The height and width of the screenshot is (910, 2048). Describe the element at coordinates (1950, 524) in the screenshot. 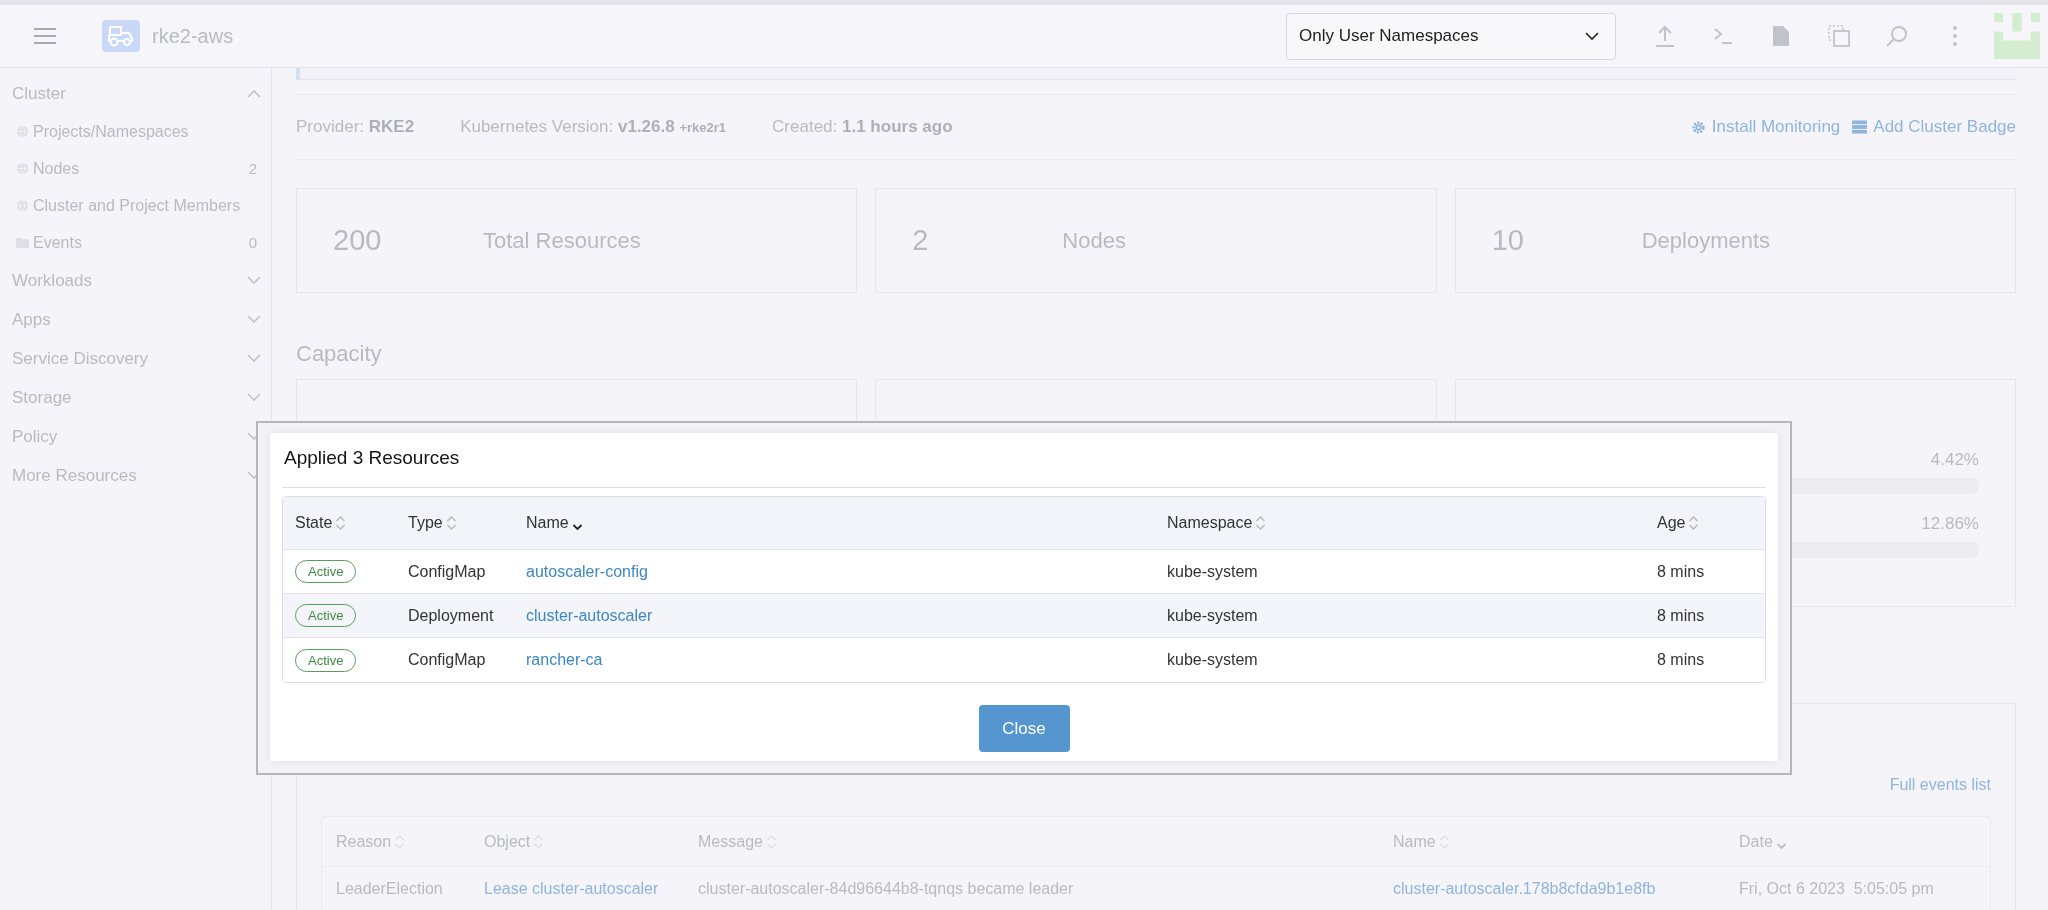

I see `capacity-percent: 12.86%` at that location.